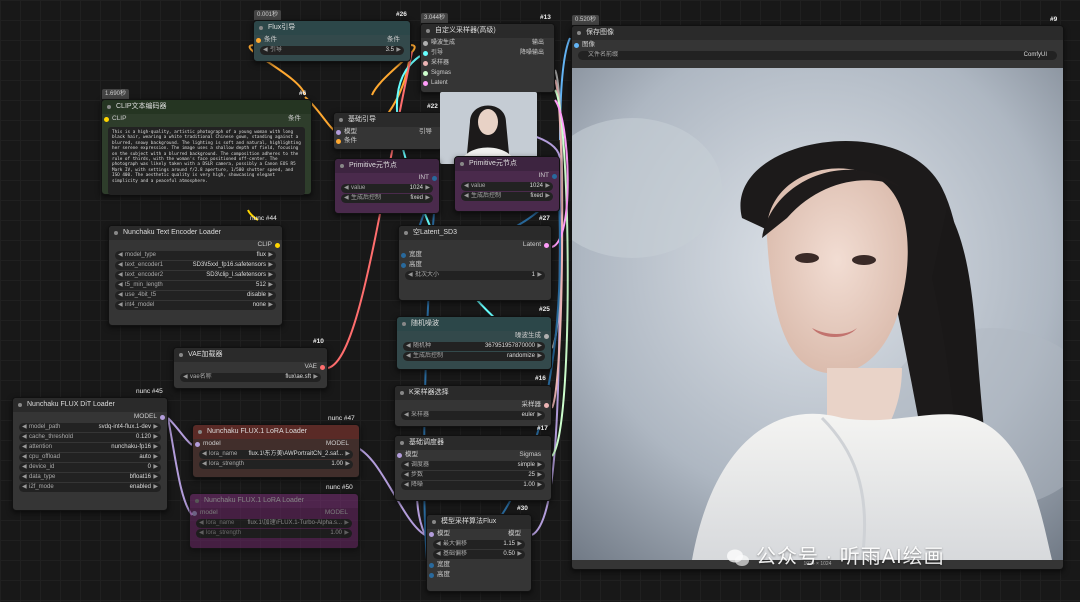  I want to click on input-sigmas: Sigmas, so click(487, 73).